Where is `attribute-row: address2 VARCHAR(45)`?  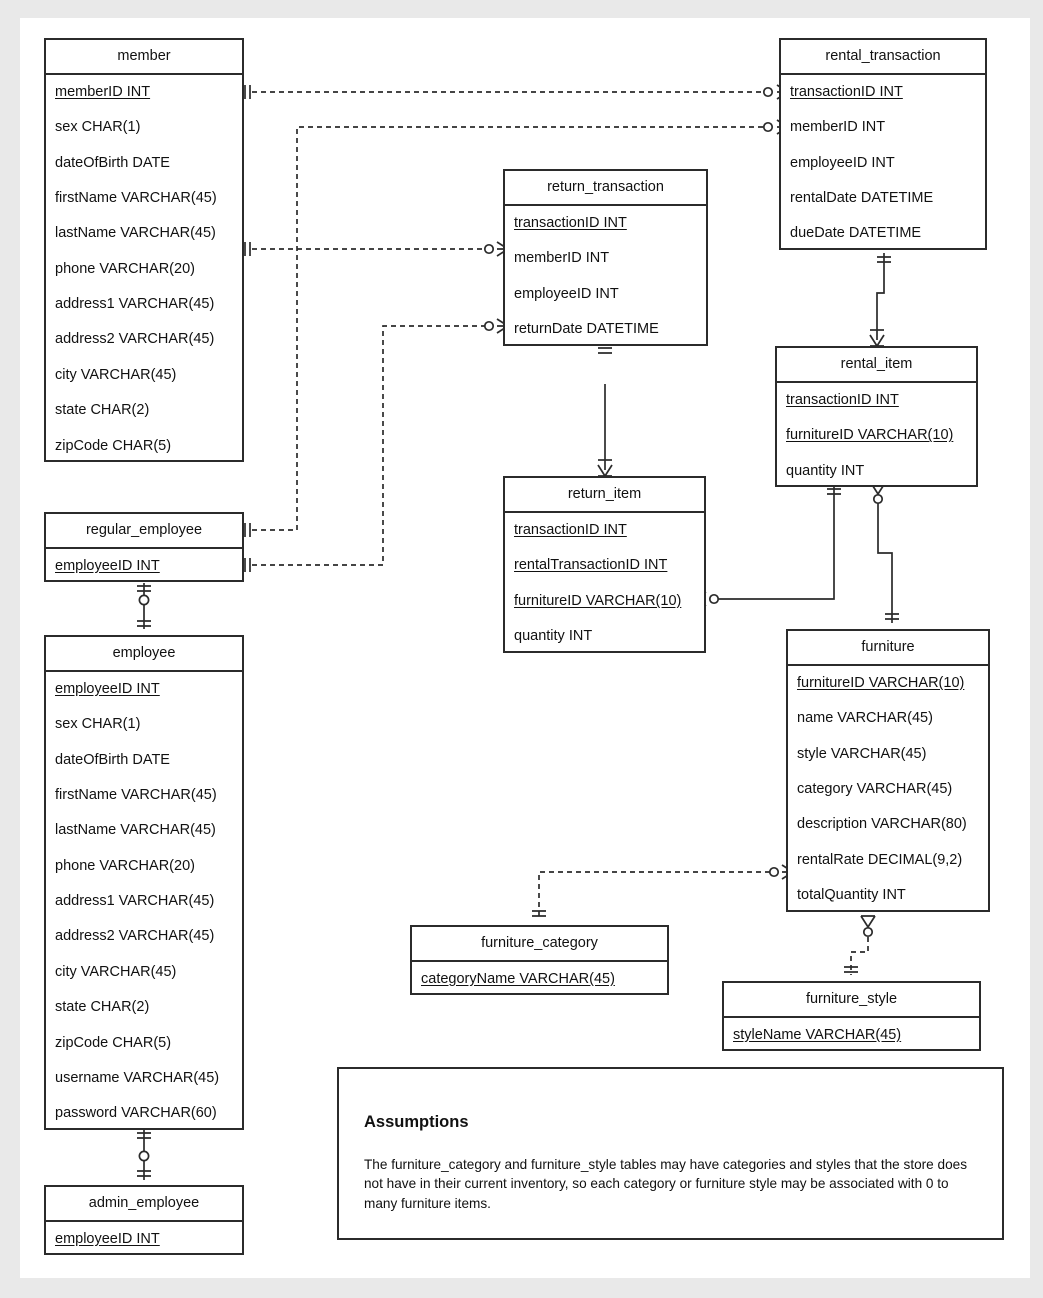 attribute-row: address2 VARCHAR(45) is located at coordinates (144, 937).